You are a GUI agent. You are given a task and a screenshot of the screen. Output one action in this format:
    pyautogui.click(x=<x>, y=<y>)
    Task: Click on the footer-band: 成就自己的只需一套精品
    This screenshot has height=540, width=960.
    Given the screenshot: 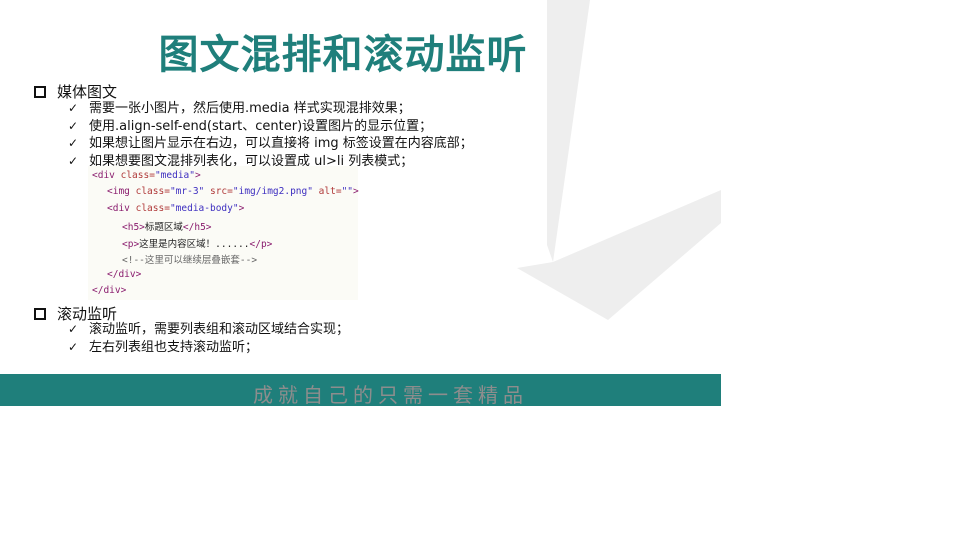 What is the action you would take?
    pyautogui.click(x=360, y=390)
    